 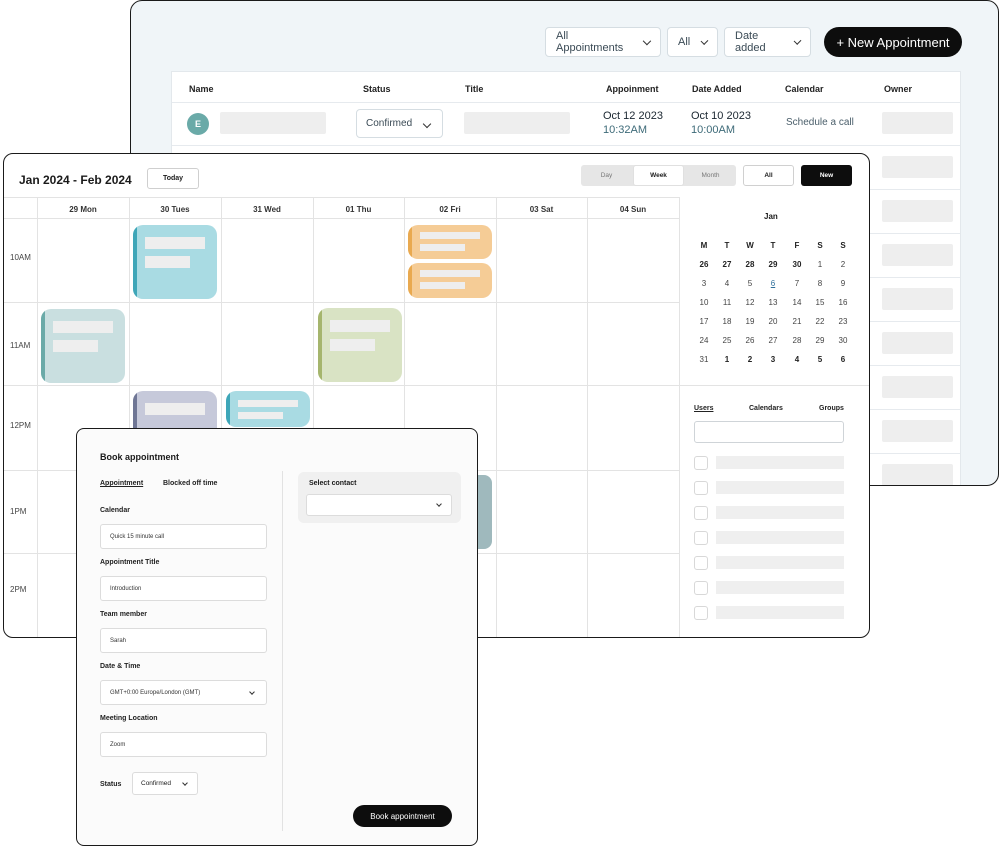 What do you see at coordinates (633, 116) in the screenshot?
I see `appointment-date: Oct 12 2023` at bounding box center [633, 116].